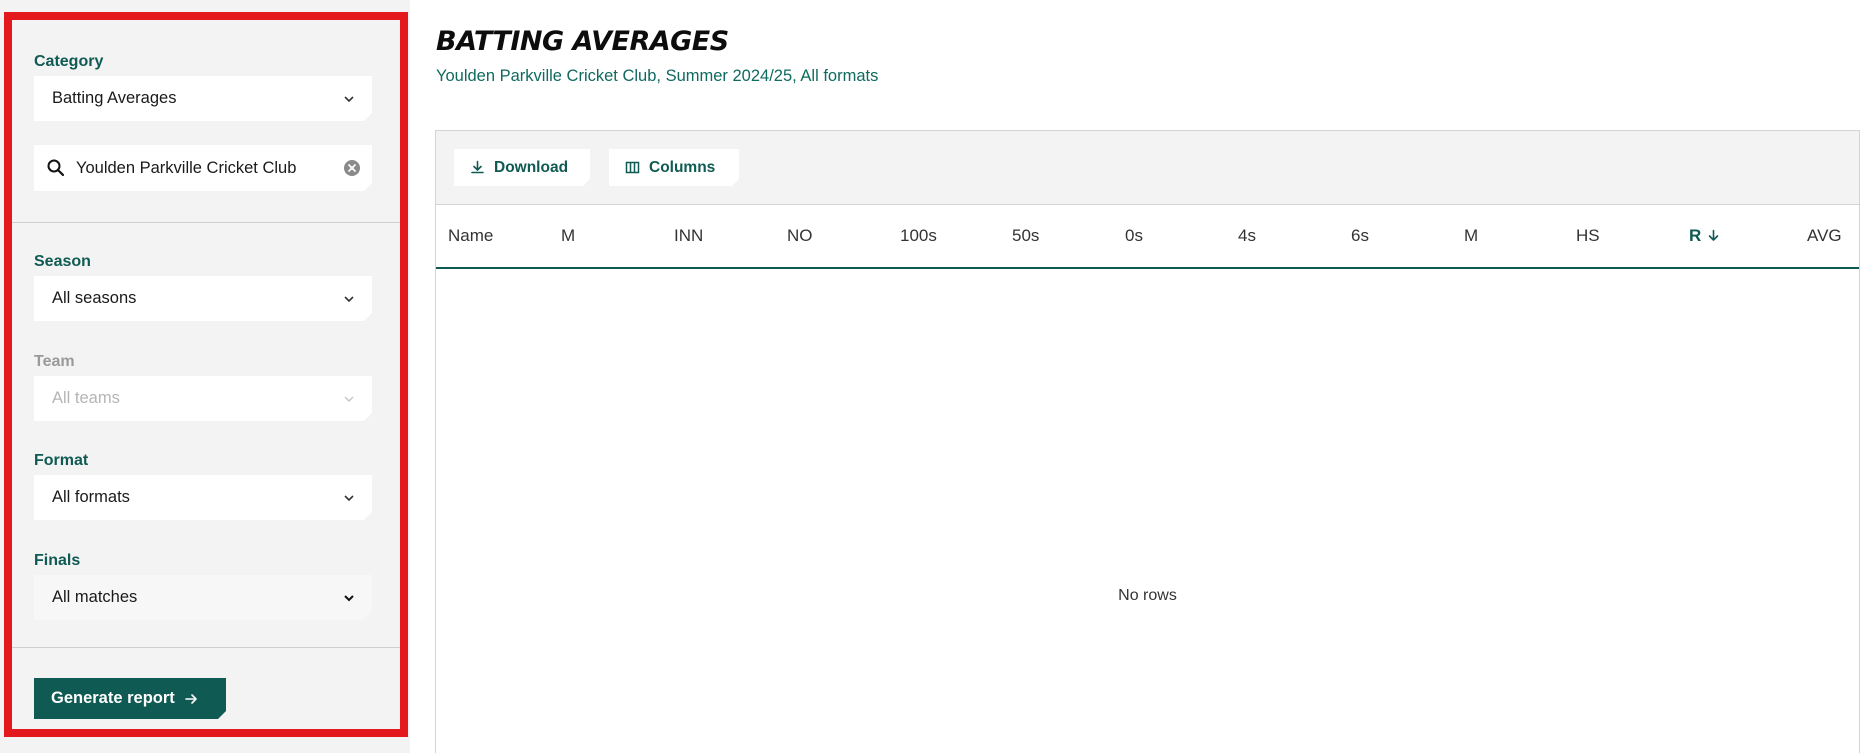 This screenshot has height=753, width=1867. Describe the element at coordinates (57, 560) in the screenshot. I see `finals-label: Finals` at that location.